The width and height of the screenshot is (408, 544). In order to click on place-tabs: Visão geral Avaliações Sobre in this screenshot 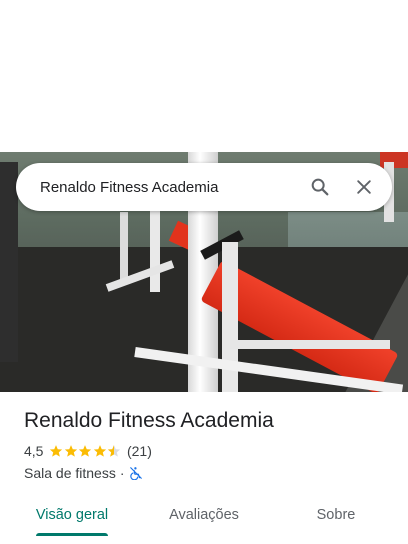, I will do `click(204, 515)`.